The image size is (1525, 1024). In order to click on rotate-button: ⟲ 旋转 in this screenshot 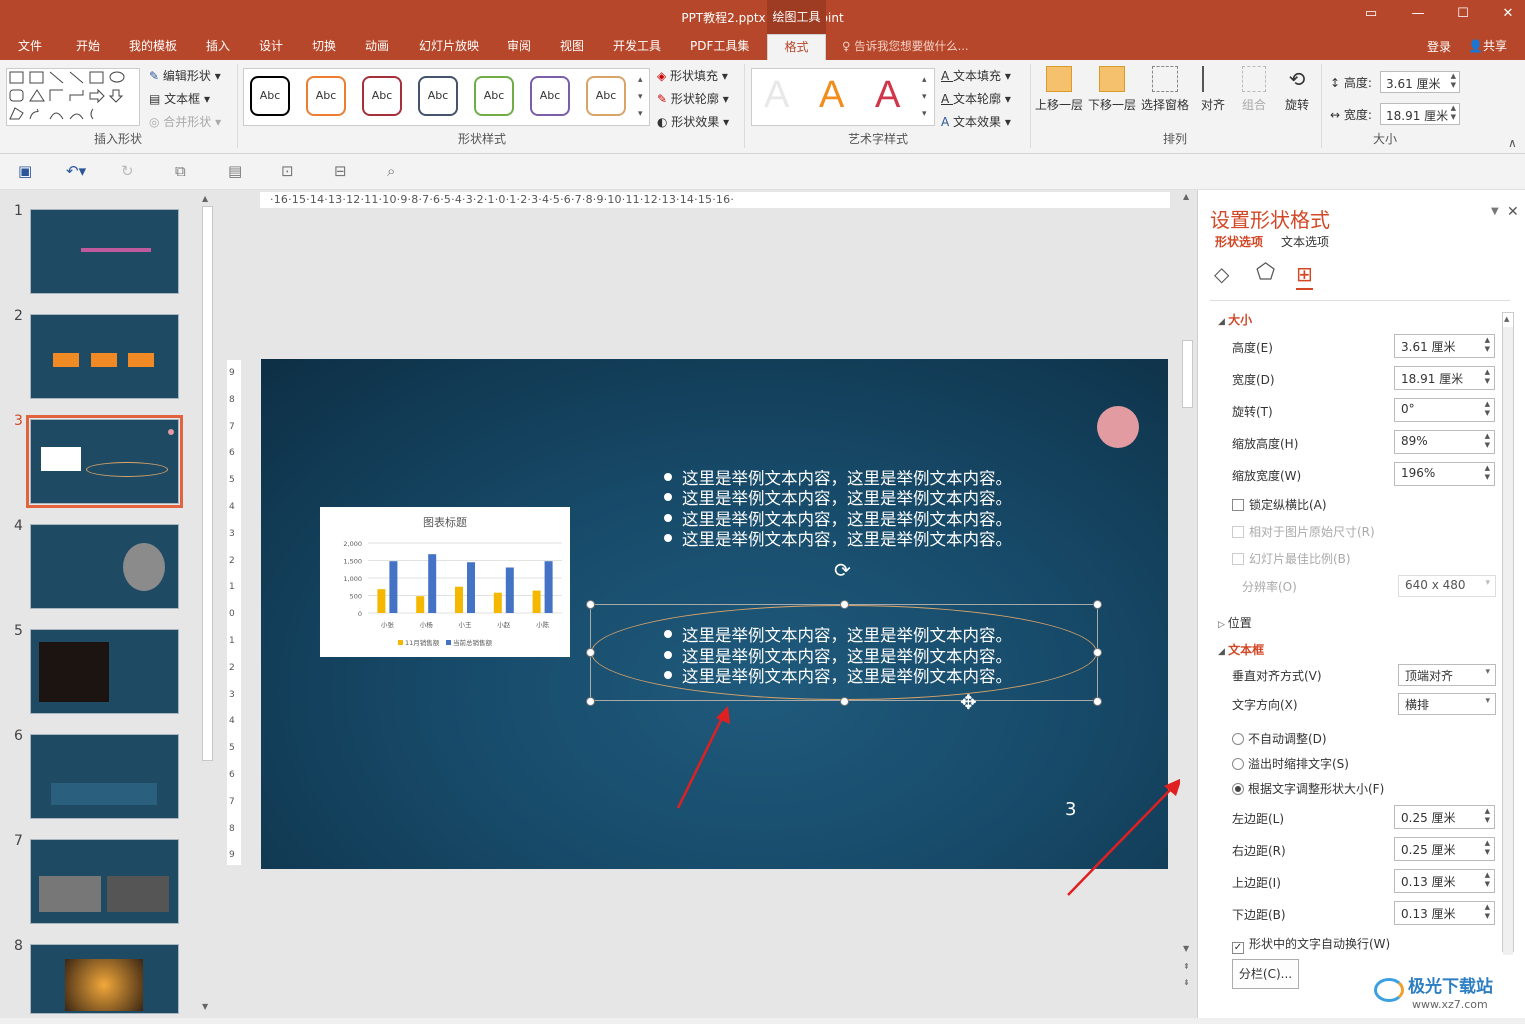, I will do `click(1297, 89)`.